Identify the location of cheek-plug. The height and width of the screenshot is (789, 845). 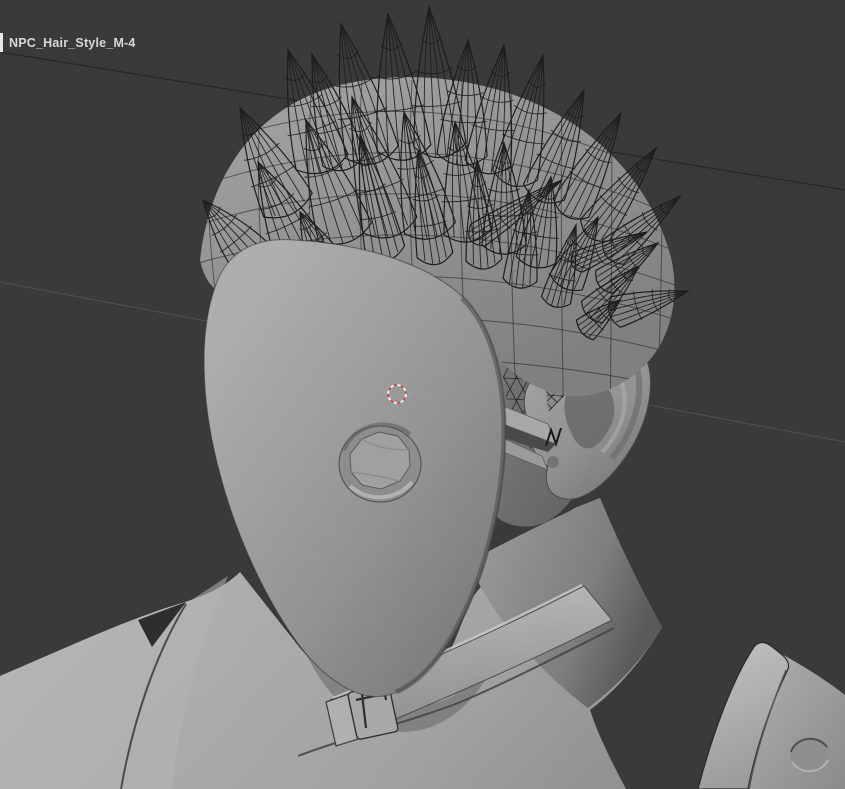
(380, 462).